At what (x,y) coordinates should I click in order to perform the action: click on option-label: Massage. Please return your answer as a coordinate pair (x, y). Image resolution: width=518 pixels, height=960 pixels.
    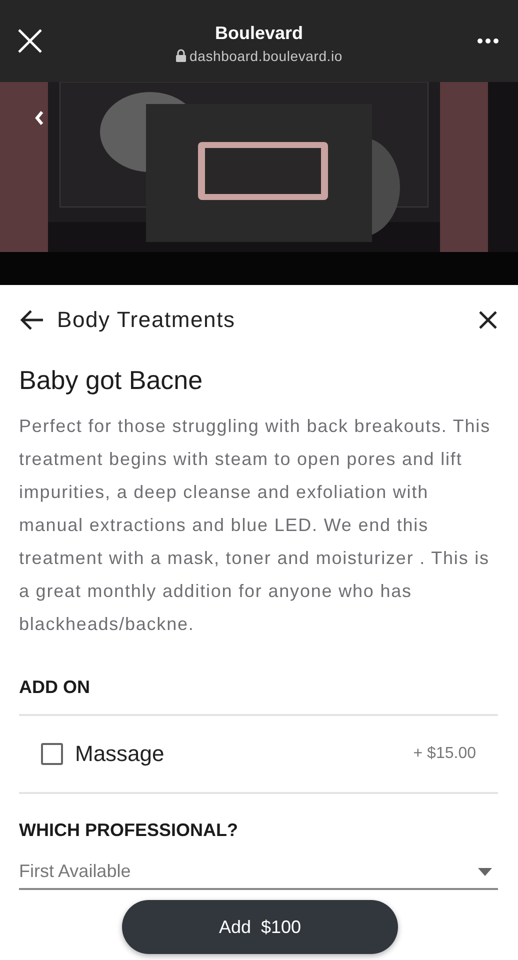
    Looking at the image, I should click on (120, 754).